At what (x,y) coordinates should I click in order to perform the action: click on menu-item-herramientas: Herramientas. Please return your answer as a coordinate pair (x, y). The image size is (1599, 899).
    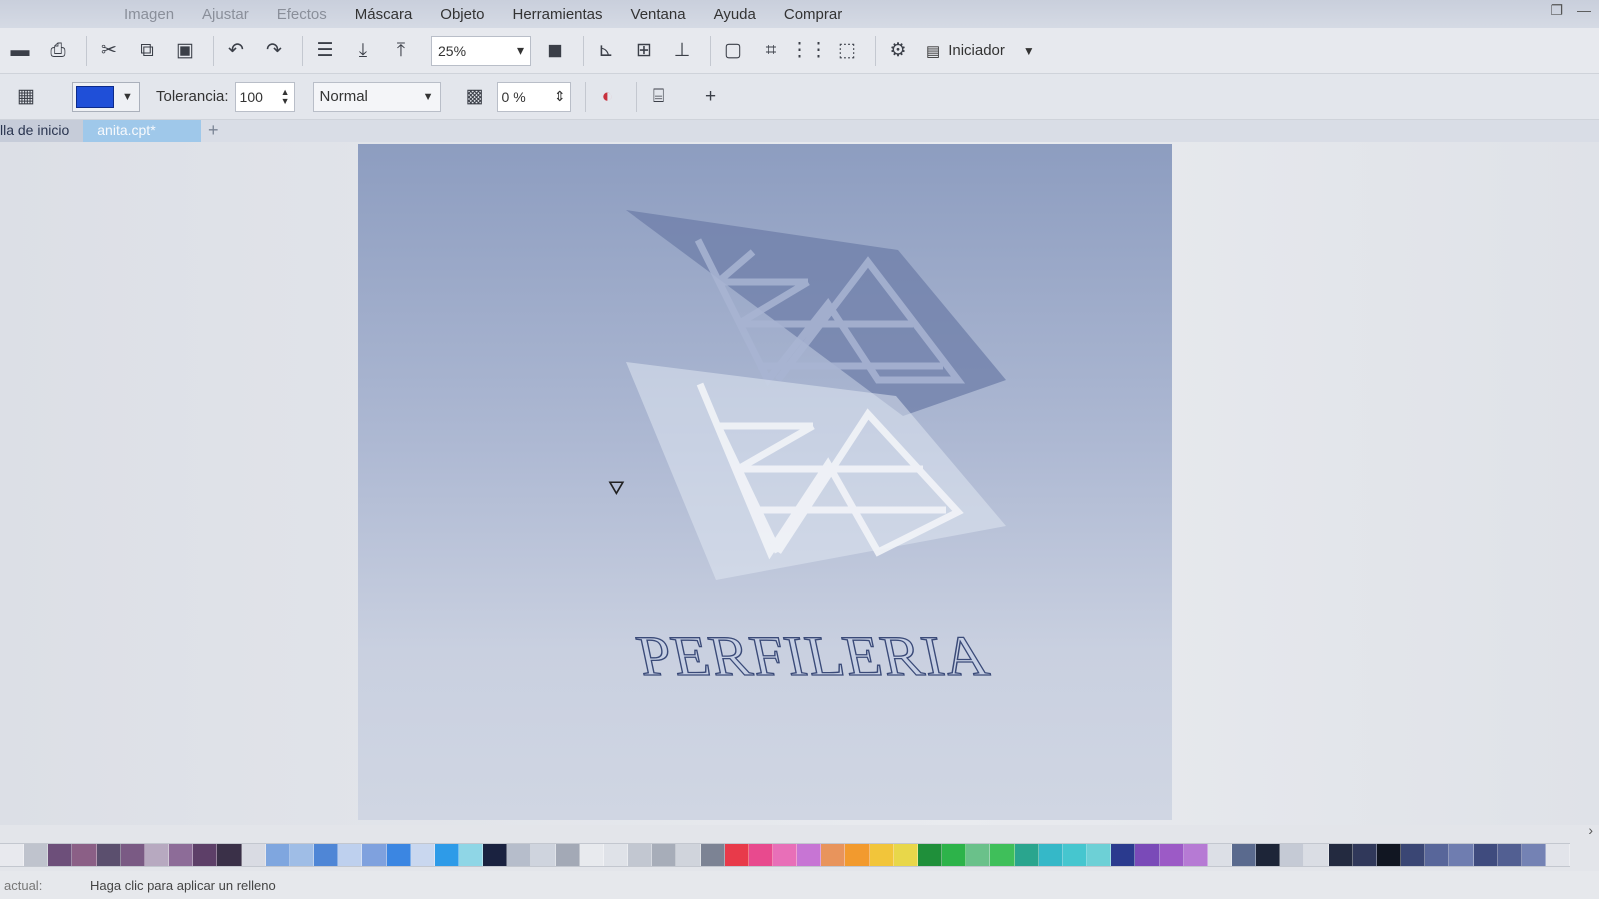
    Looking at the image, I should click on (558, 14).